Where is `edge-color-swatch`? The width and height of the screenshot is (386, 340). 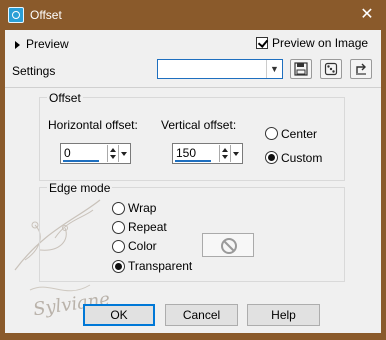
edge-color-swatch is located at coordinates (228, 245).